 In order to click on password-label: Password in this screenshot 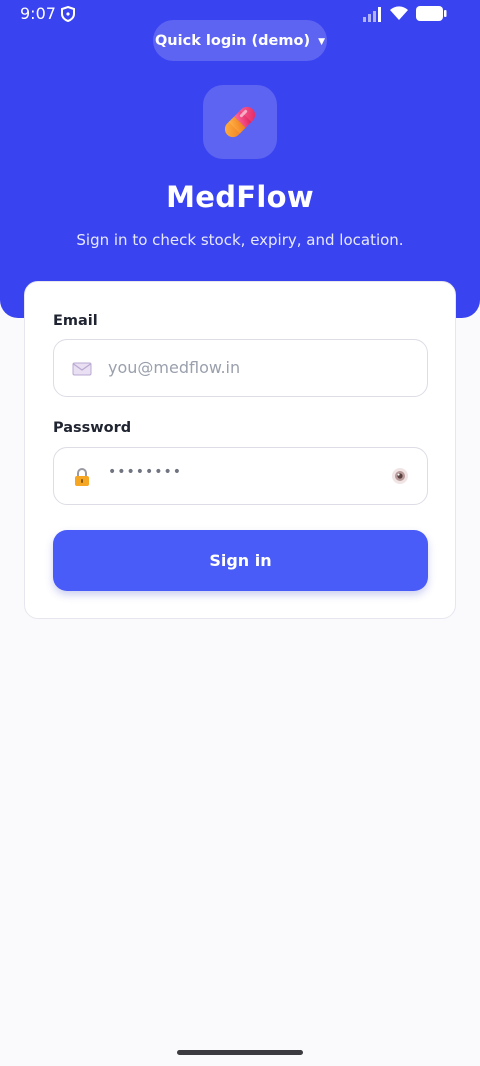, I will do `click(92, 428)`.